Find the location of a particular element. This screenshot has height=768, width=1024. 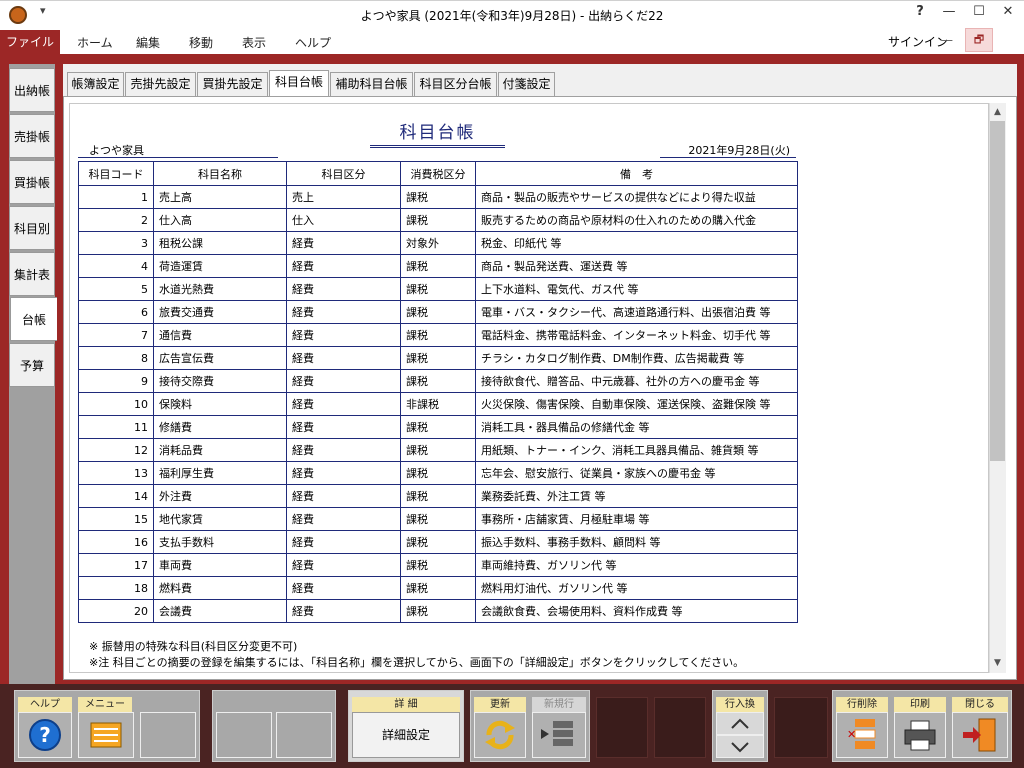

table-row: 3 租税公課 経費 対象外 税金、印紙代 等 is located at coordinates (438, 243).